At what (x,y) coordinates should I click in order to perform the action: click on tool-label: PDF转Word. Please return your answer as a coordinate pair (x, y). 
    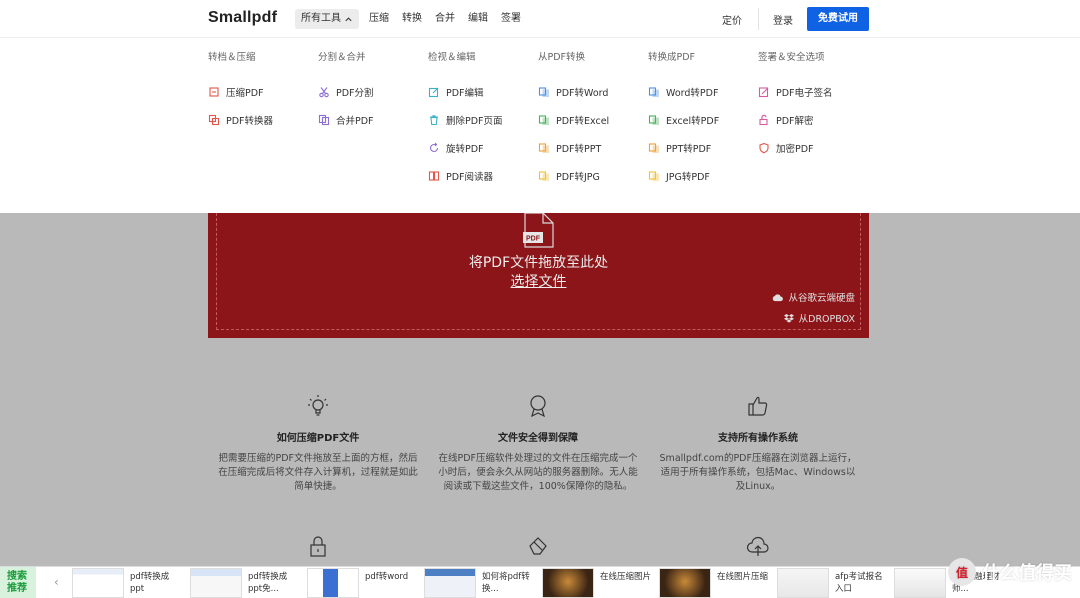
    Looking at the image, I should click on (582, 93).